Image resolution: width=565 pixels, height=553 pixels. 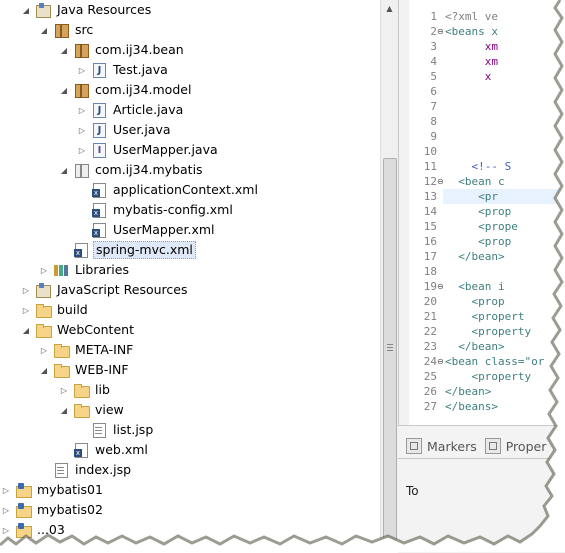 I want to click on tree-item: ◢ WEB-INF, so click(x=84, y=370).